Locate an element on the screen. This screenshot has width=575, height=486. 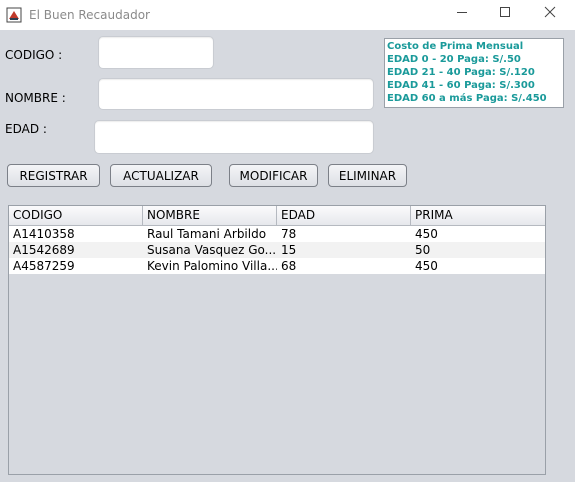
info-line-age-21-40: EDAD 21 - 40 Paga: S/.120 is located at coordinates (461, 72).